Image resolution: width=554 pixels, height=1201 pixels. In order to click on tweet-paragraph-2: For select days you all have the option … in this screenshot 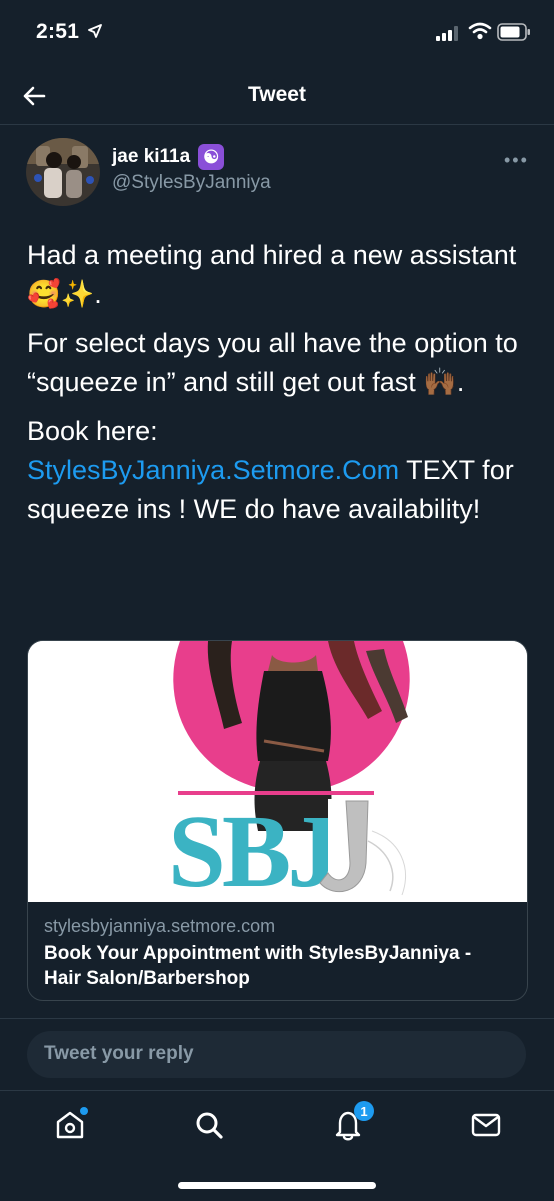, I will do `click(272, 362)`.